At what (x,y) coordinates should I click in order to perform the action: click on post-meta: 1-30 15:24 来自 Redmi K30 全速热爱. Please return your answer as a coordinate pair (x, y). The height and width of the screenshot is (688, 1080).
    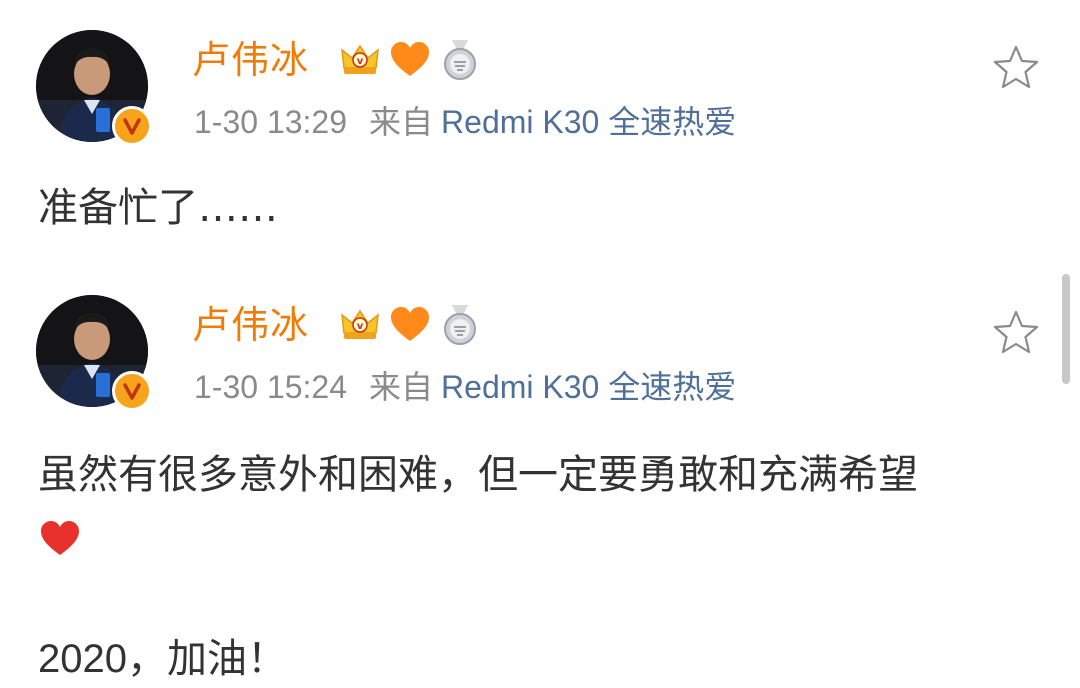
    Looking at the image, I should click on (465, 387).